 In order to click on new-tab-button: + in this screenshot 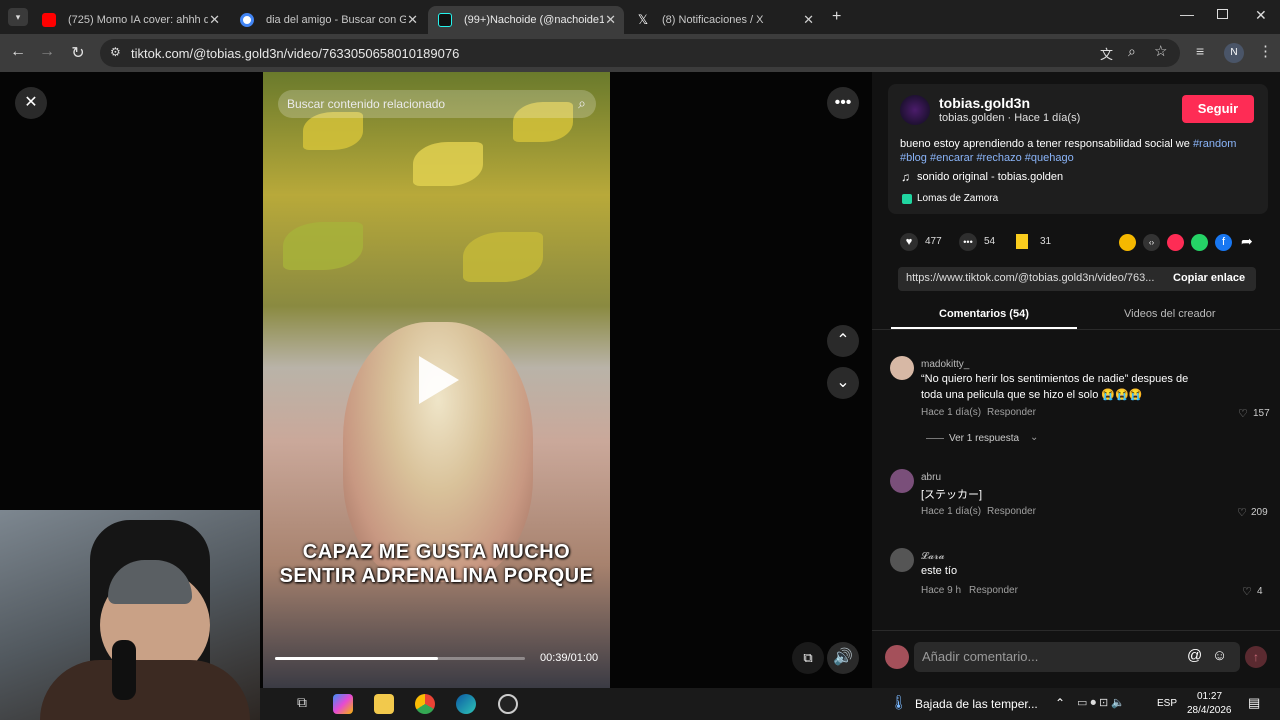, I will do `click(836, 17)`.